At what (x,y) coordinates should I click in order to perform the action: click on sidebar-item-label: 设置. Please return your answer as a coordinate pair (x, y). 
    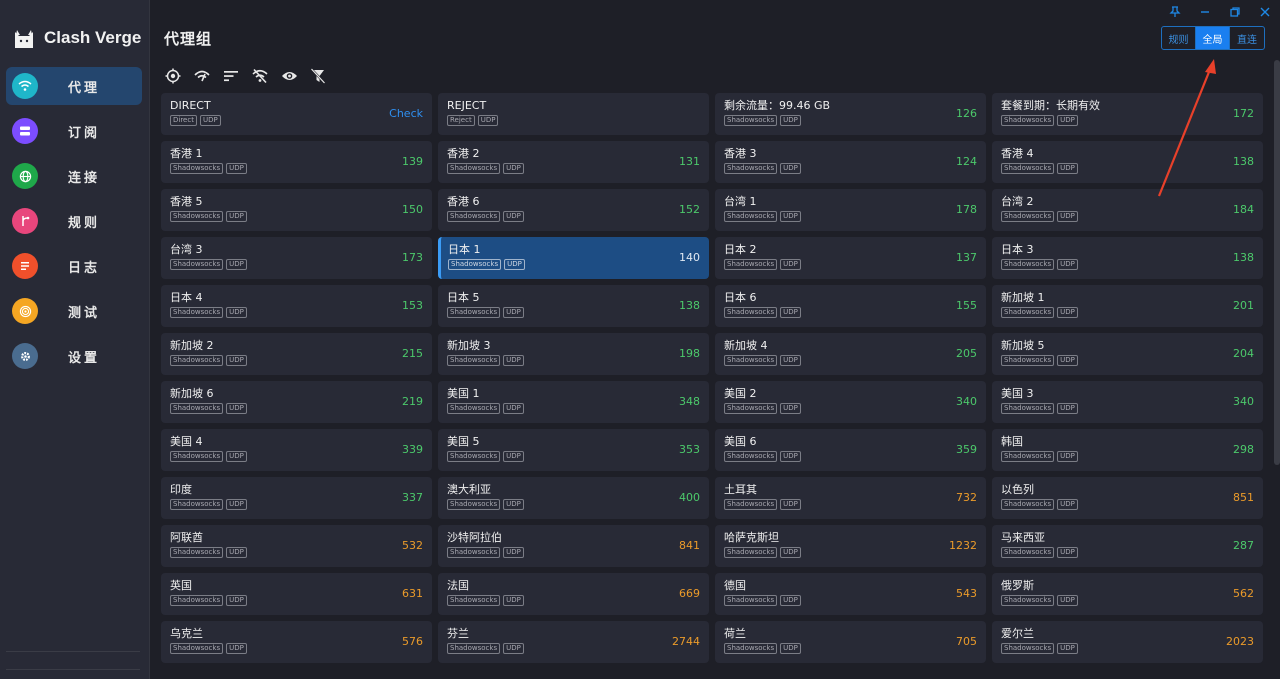
    Looking at the image, I should click on (84, 358).